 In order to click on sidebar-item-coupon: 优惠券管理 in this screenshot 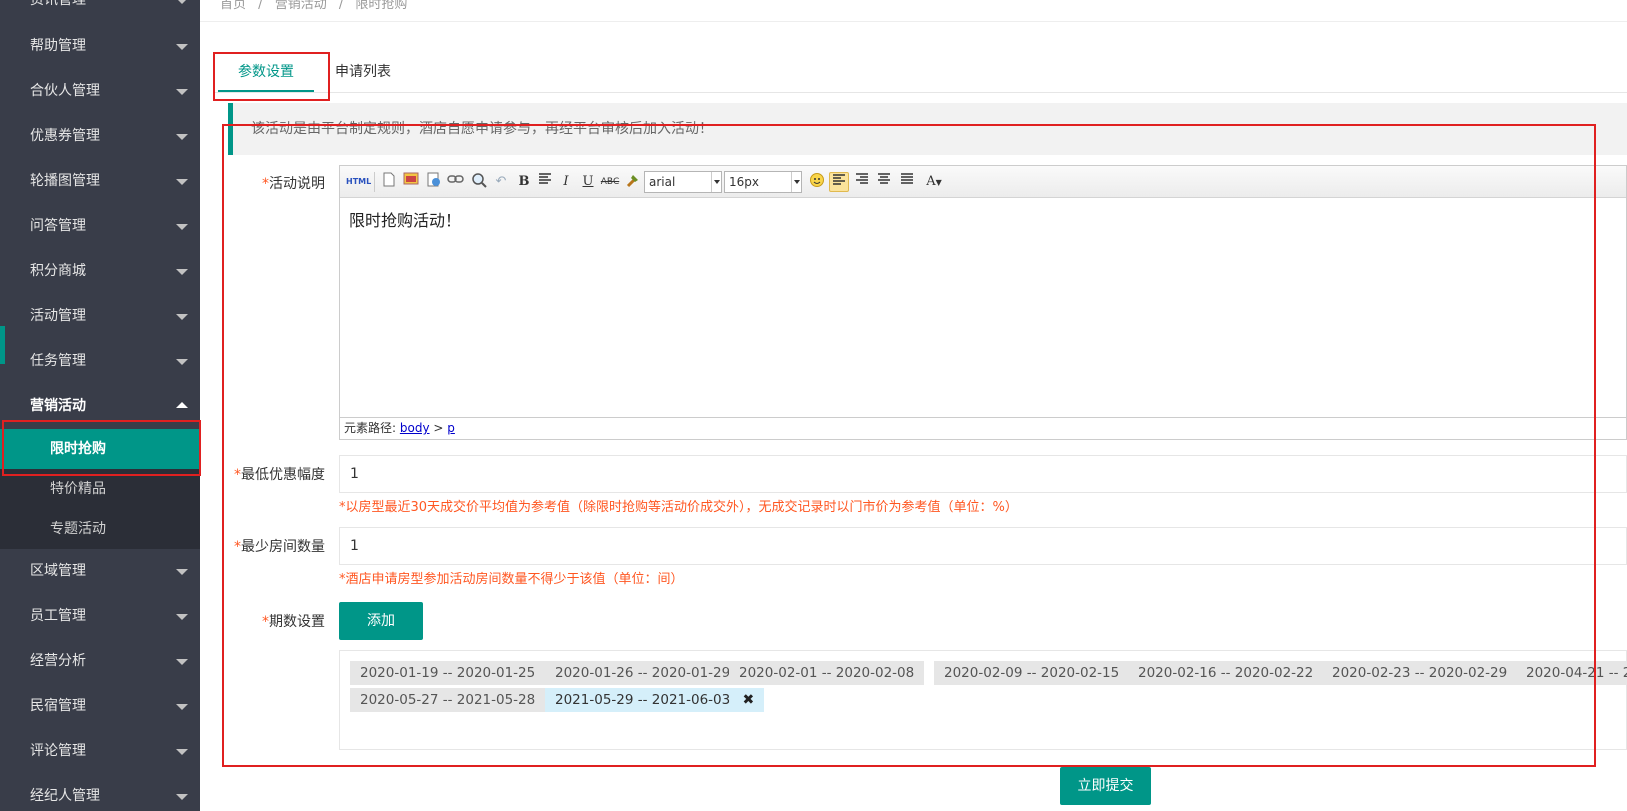, I will do `click(100, 136)`.